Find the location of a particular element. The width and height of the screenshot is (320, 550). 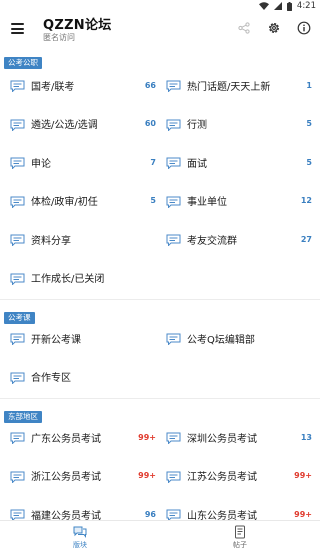

forum-item: 开新公考课 is located at coordinates (80, 338).